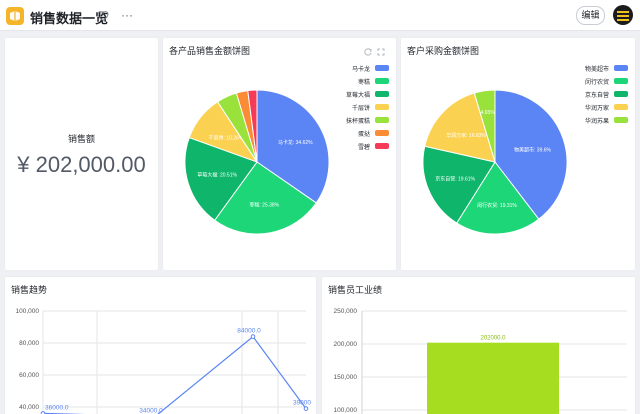 The height and width of the screenshot is (414, 640). What do you see at coordinates (226, 137) in the screenshot?
I see `pie-slice-label: 千层饼: 10.26%` at bounding box center [226, 137].